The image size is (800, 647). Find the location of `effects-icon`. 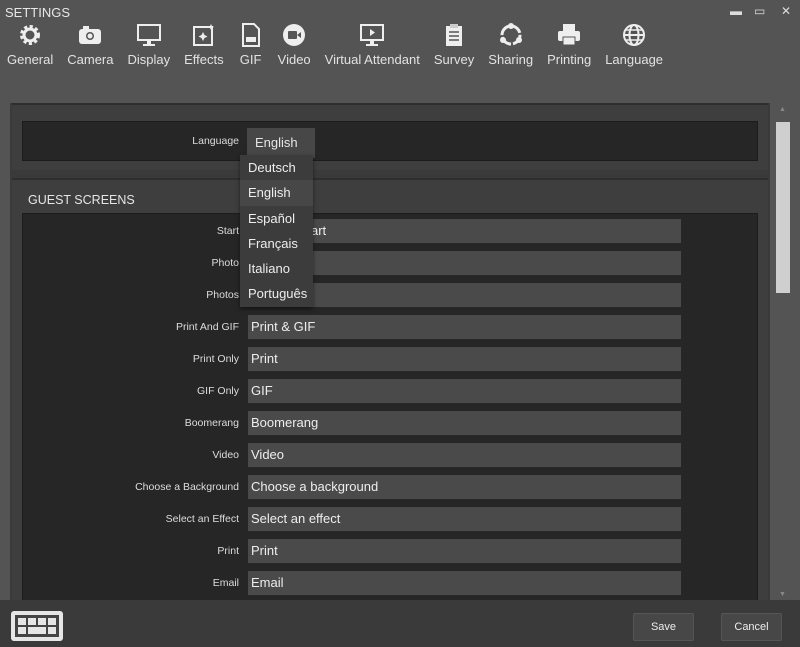

effects-icon is located at coordinates (203, 35).